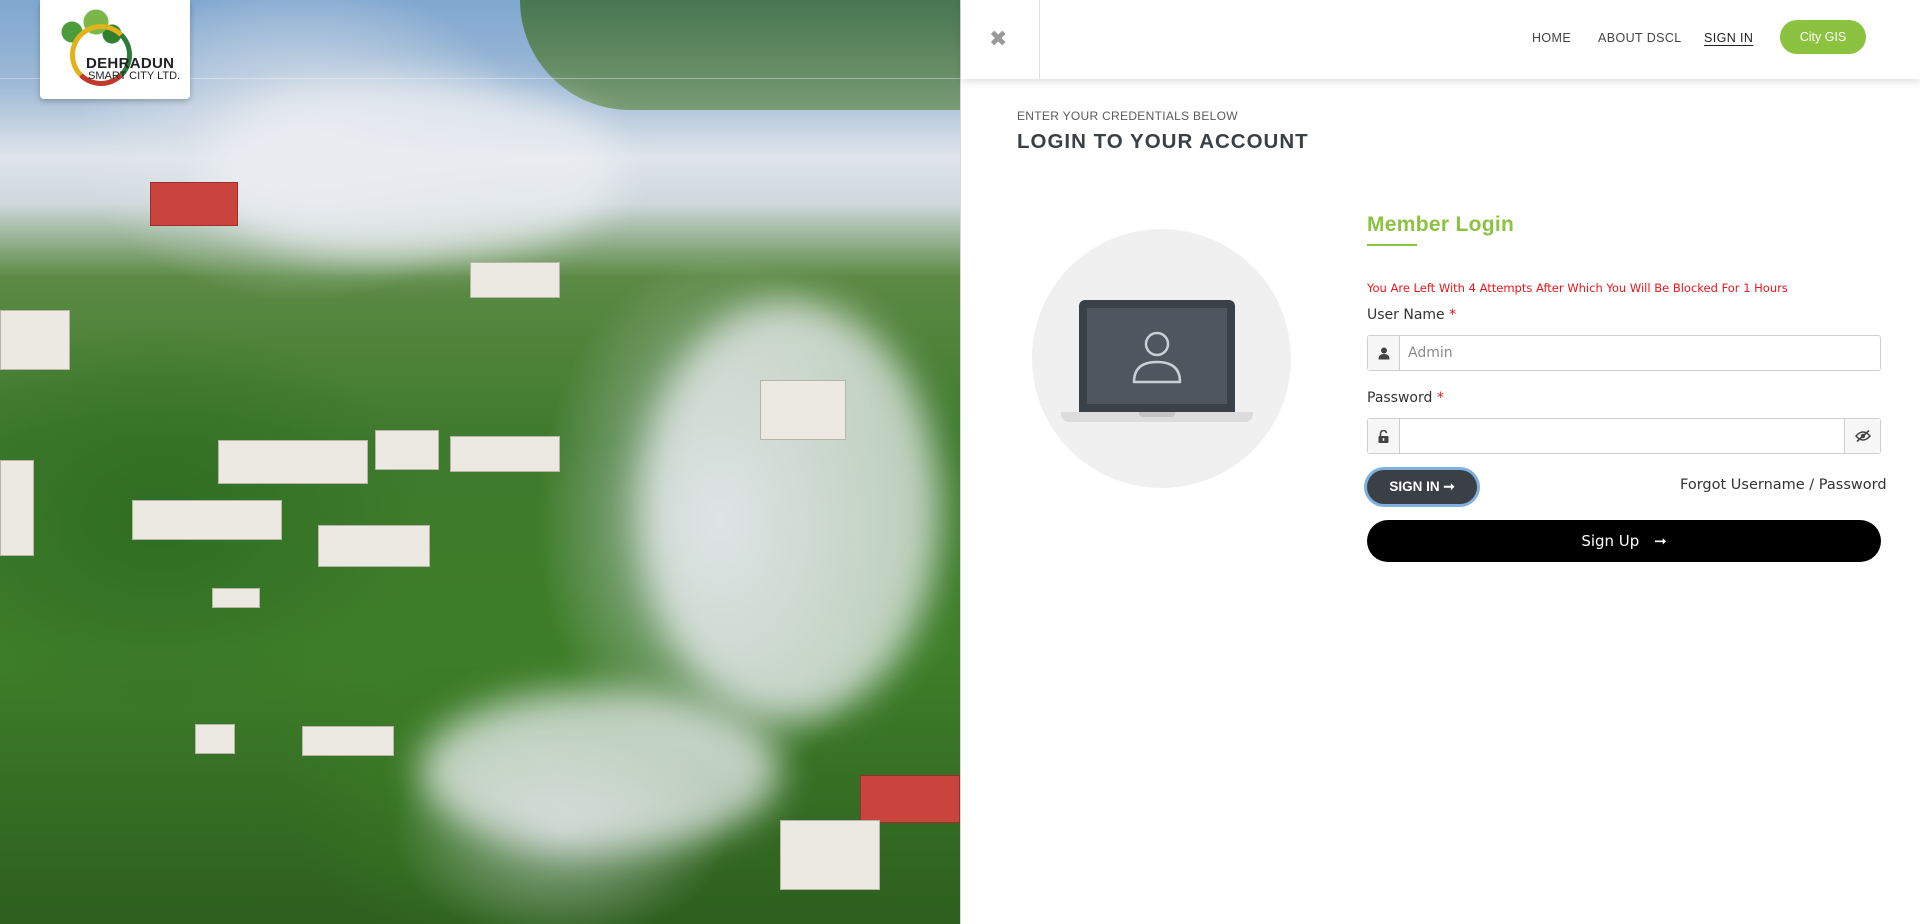 The width and height of the screenshot is (1920, 924). Describe the element at coordinates (1551, 38) in the screenshot. I see `nav-home: HOME` at that location.